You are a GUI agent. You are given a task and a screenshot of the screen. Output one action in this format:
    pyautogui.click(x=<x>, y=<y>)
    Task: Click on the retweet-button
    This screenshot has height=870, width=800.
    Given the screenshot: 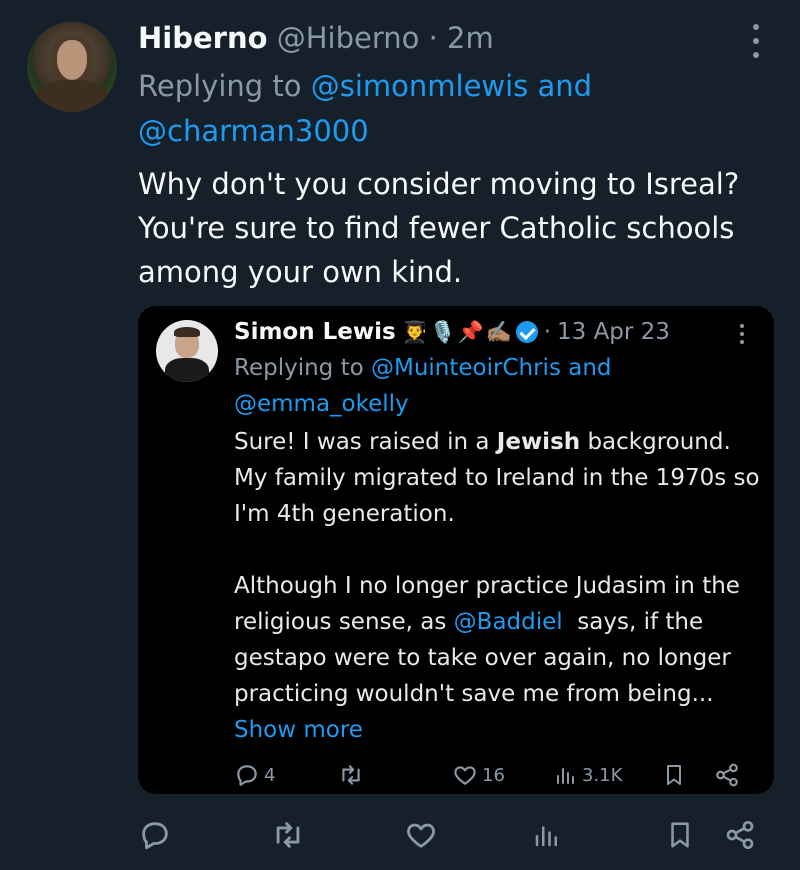 What is the action you would take?
    pyautogui.click(x=288, y=835)
    